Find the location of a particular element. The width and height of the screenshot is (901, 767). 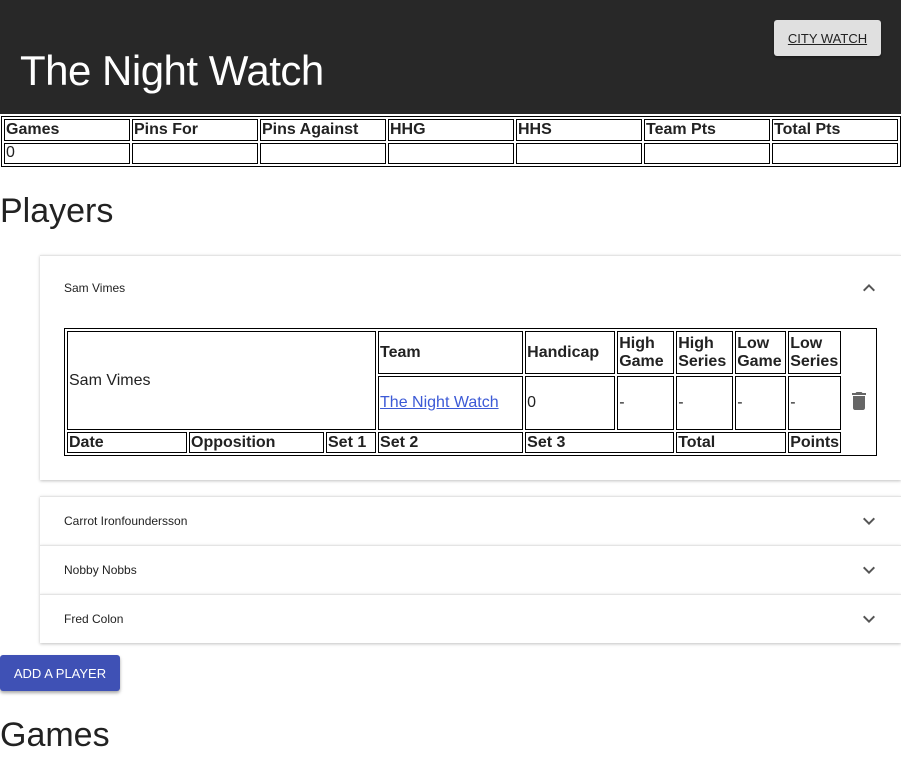

game-header-points: Points is located at coordinates (815, 442).